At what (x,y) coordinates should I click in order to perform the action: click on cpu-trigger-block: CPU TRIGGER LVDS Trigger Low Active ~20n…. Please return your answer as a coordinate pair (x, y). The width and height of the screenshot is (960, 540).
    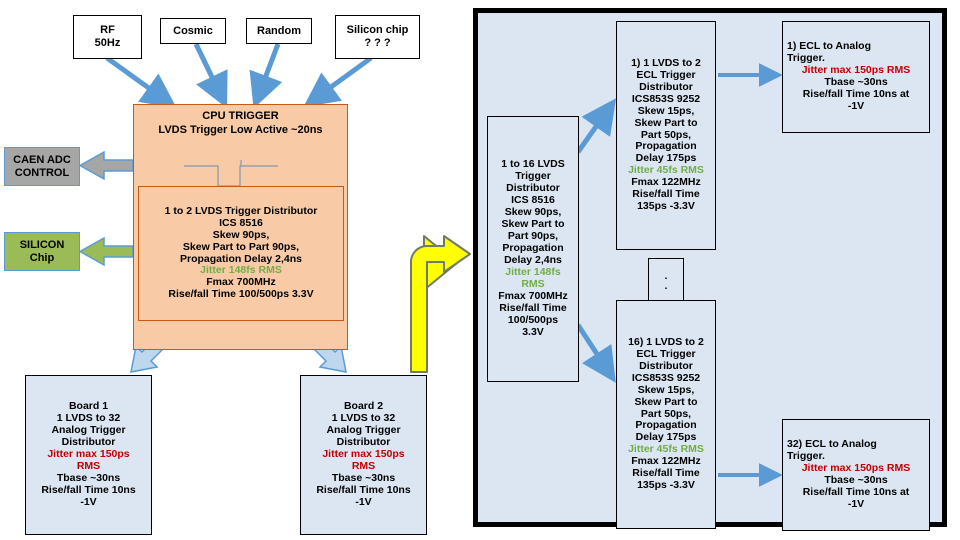
    Looking at the image, I should click on (240, 227).